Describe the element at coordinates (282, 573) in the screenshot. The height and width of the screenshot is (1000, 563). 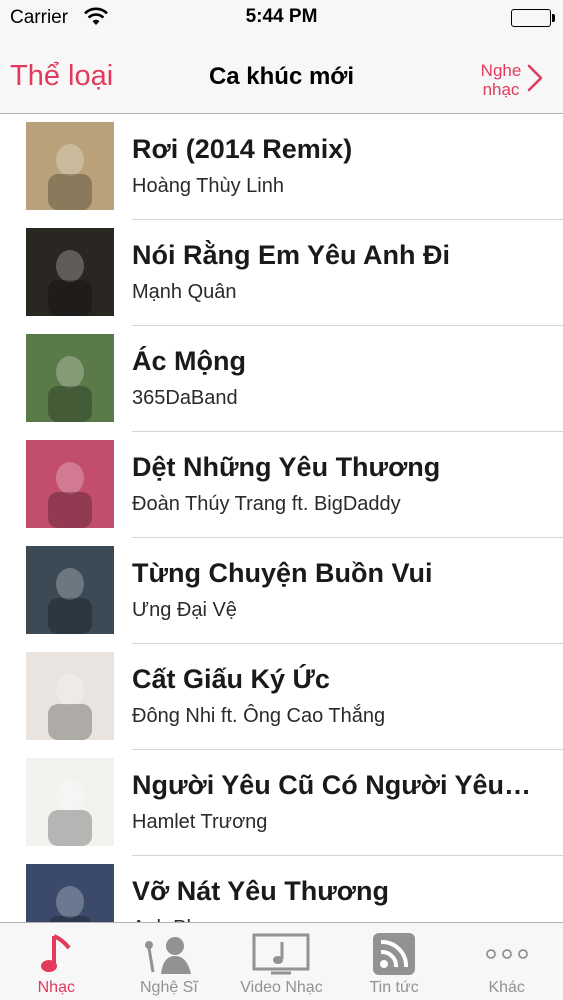
I see `song-title: Từng Chuyện Buồn Vui` at that location.